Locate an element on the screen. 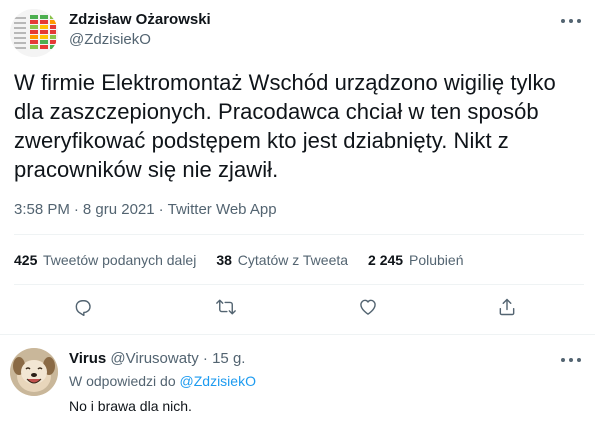 This screenshot has height=422, width=595. reply-header: Virus @Virusowaty · 15 g. is located at coordinates (157, 359).